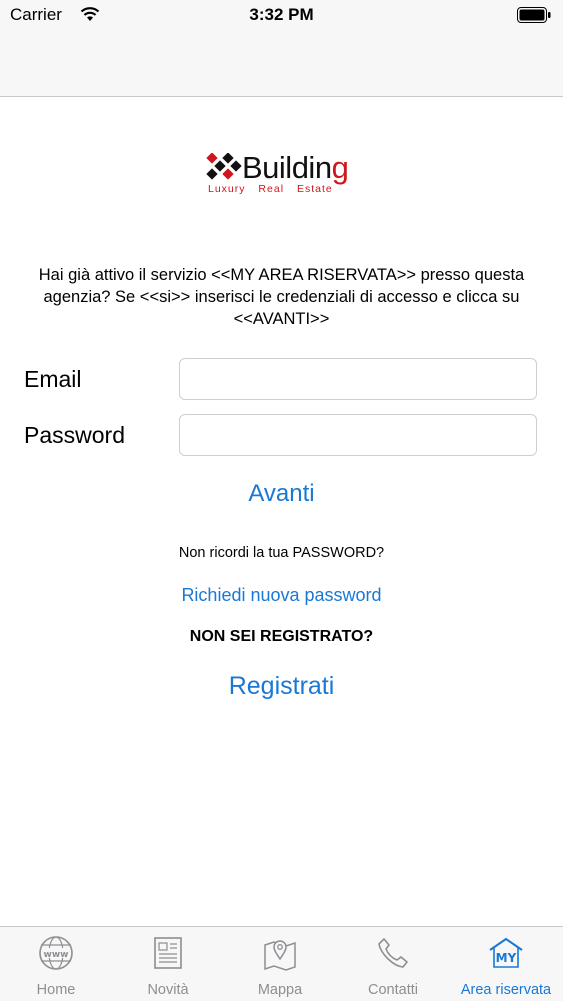 This screenshot has height=1001, width=563. I want to click on battery-icon, so click(534, 15).